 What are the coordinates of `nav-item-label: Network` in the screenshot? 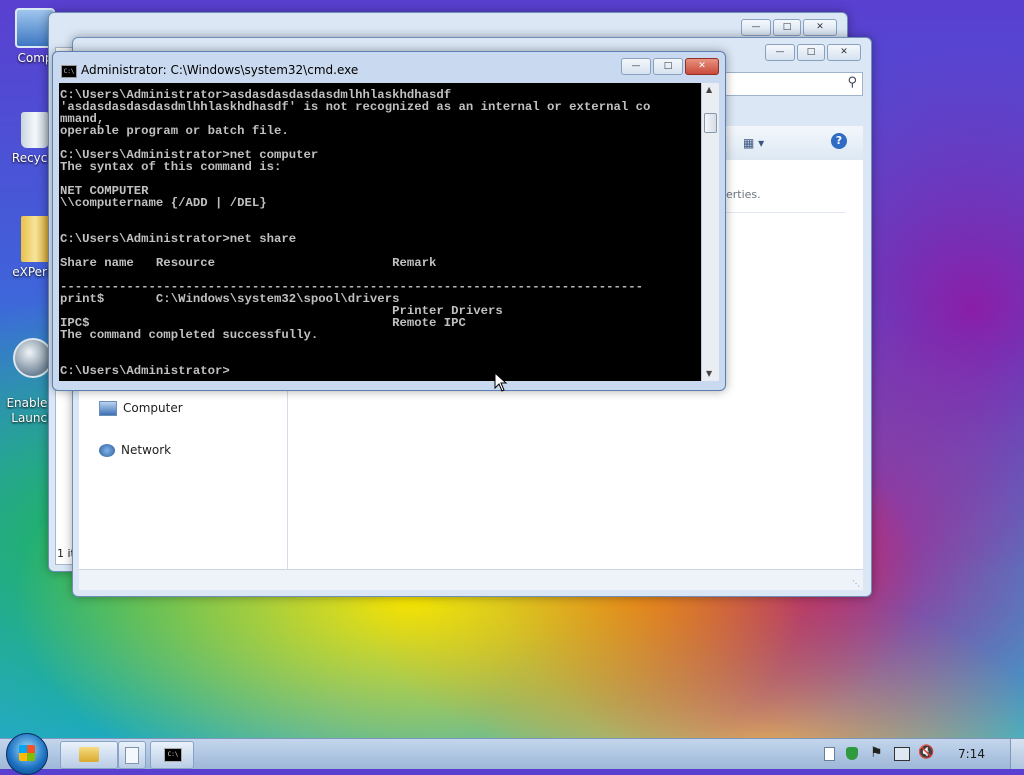 It's located at (146, 450).